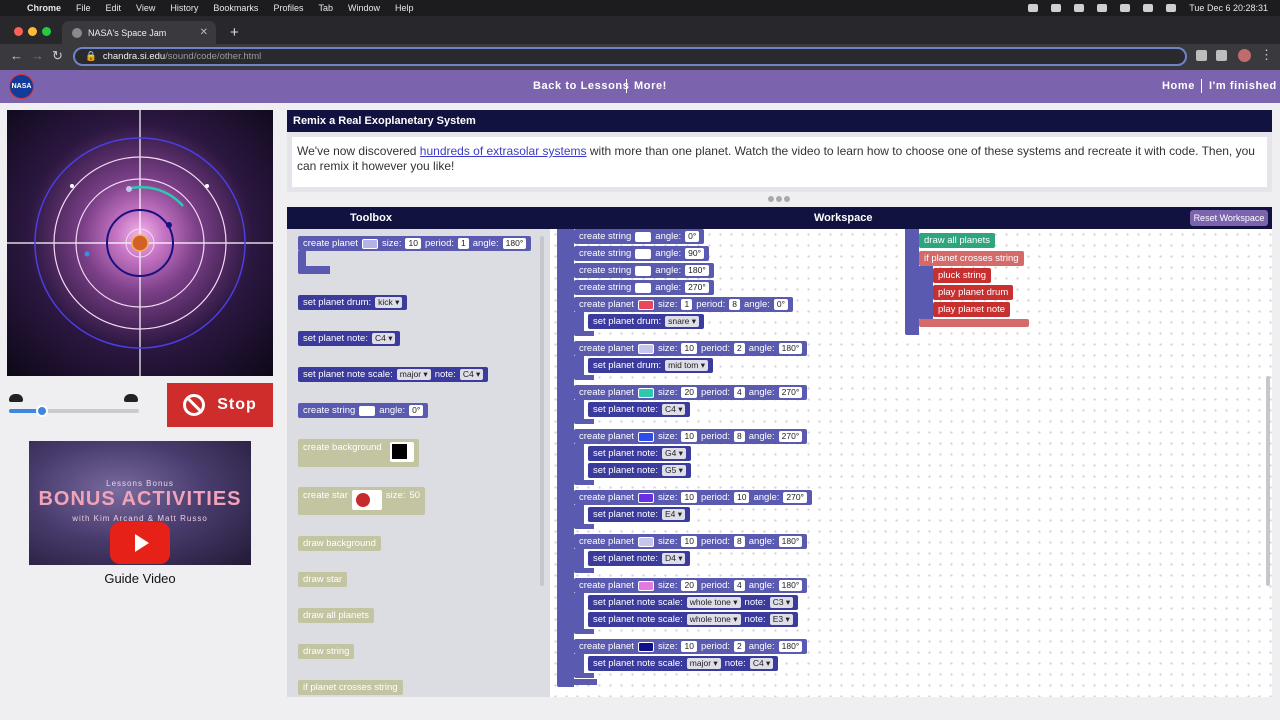  I want to click on extrasolar-systems-link: hundreds of extrasolar systems, so click(503, 151).